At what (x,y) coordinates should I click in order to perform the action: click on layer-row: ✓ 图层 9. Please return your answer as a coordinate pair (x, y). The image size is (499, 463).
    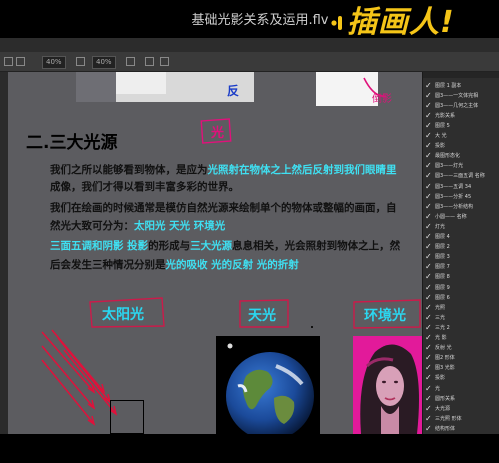
    Looking at the image, I should click on (461, 287).